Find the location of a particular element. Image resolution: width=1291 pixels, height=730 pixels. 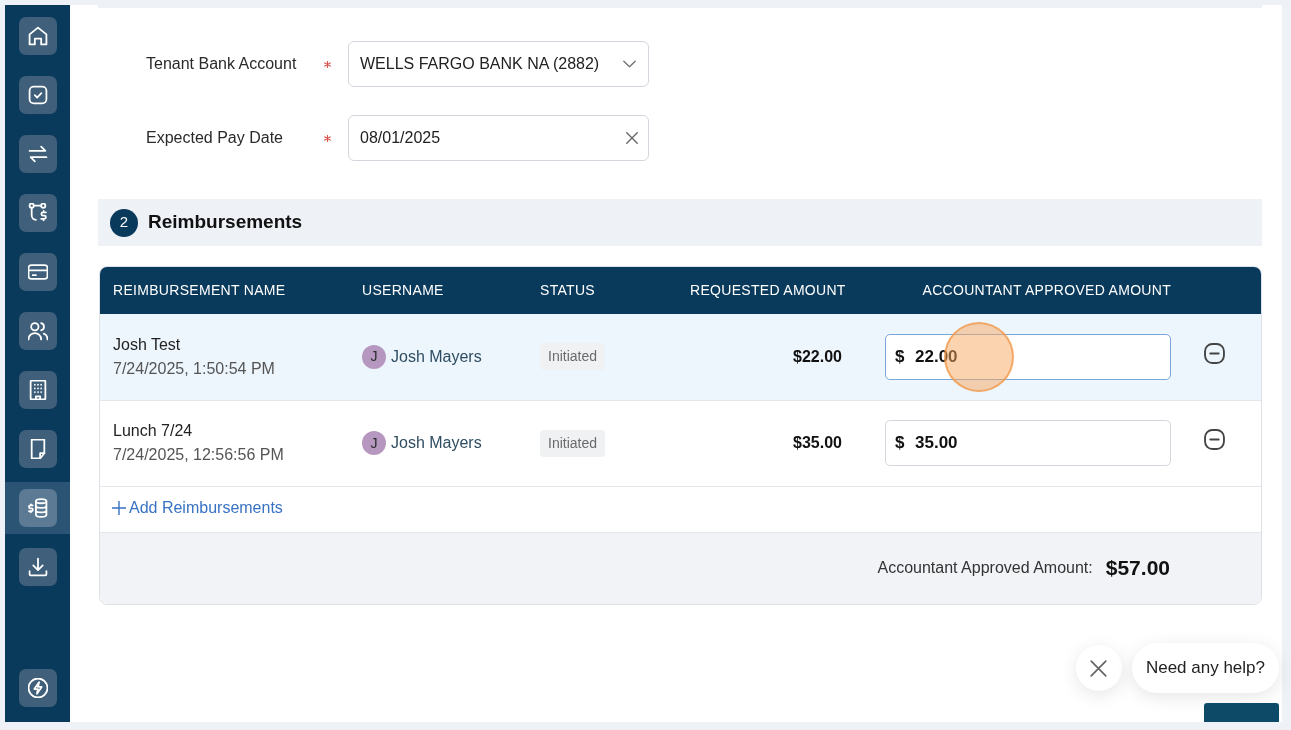

bank-account-select: WELLS FARGO BANK NA (2882) is located at coordinates (498, 64).